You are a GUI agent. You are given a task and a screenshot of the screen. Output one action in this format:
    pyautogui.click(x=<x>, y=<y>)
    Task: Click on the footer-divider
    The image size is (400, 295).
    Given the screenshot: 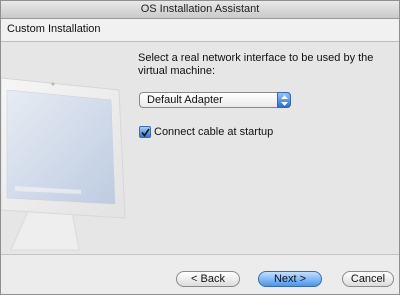 What is the action you would take?
    pyautogui.click(x=200, y=254)
    